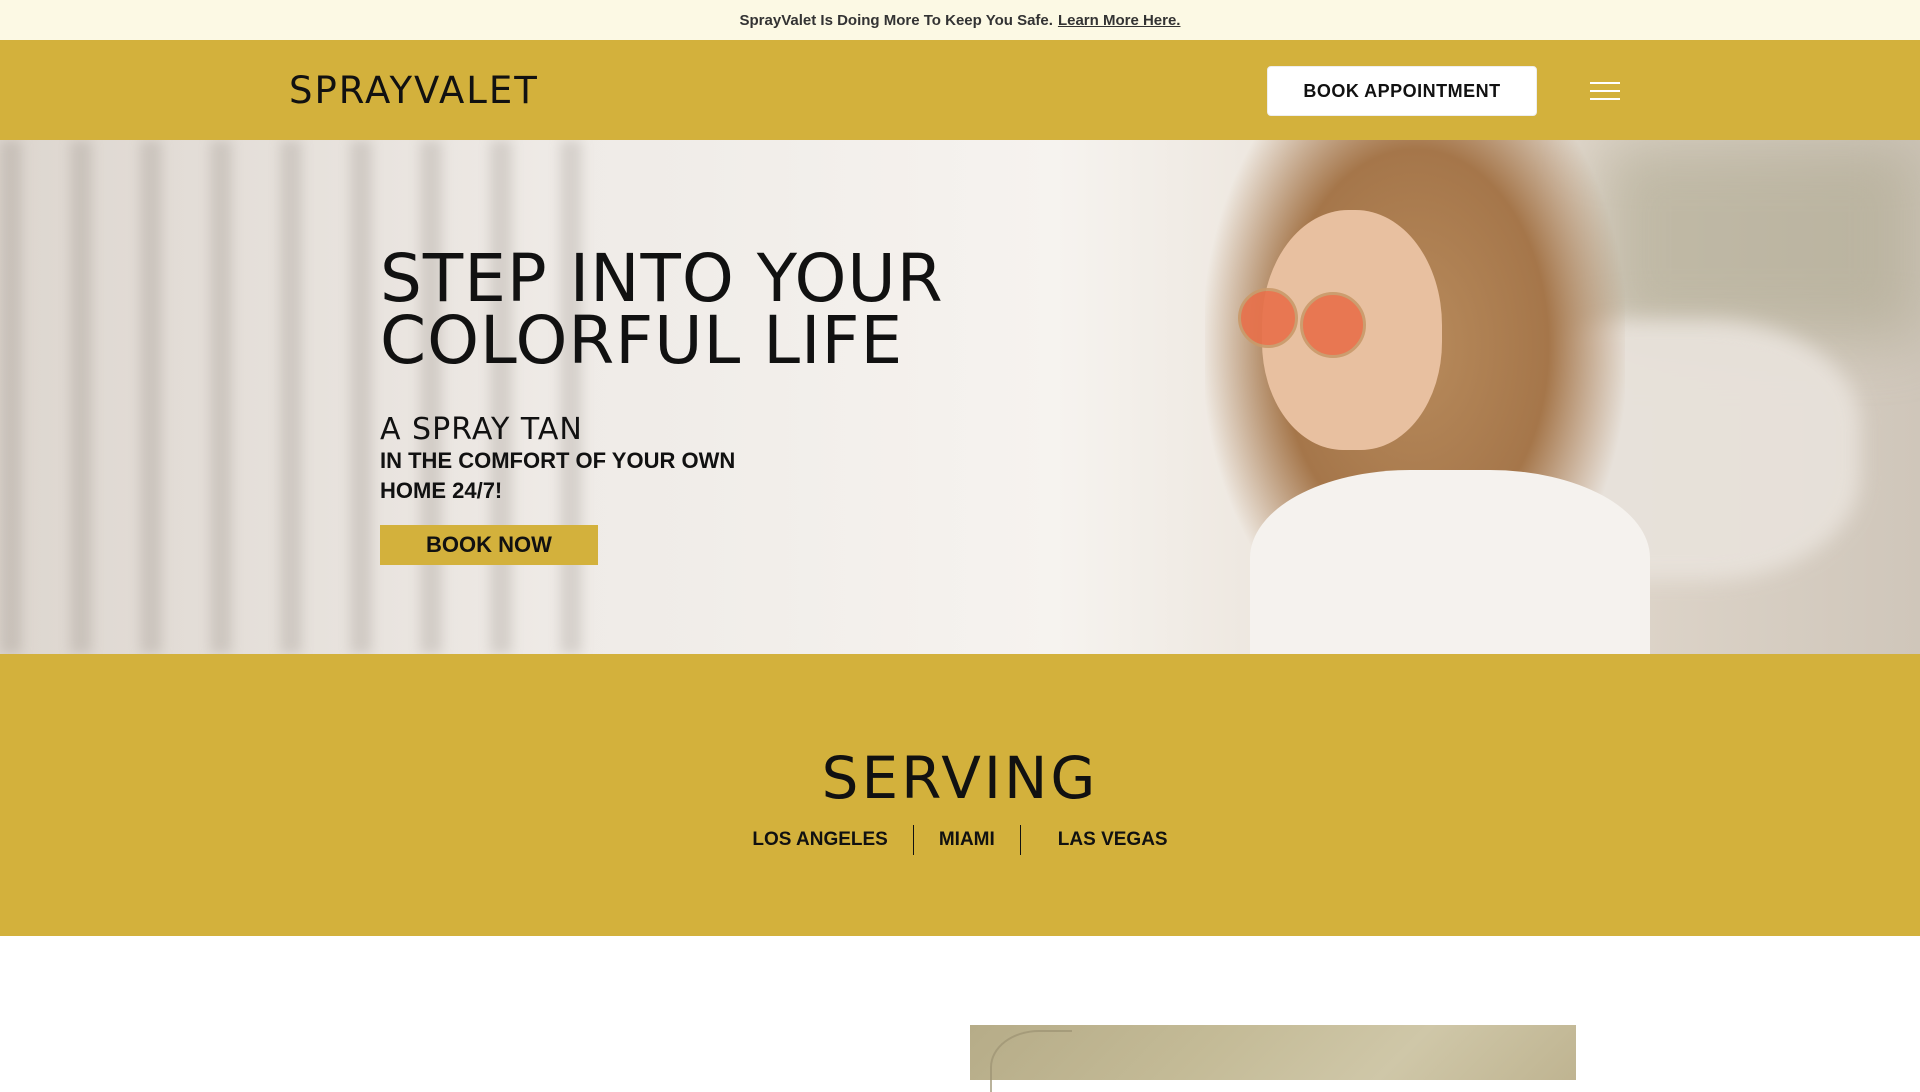 Image resolution: width=1920 pixels, height=1092 pixels. What do you see at coordinates (960, 1014) in the screenshot?
I see `content-section` at bounding box center [960, 1014].